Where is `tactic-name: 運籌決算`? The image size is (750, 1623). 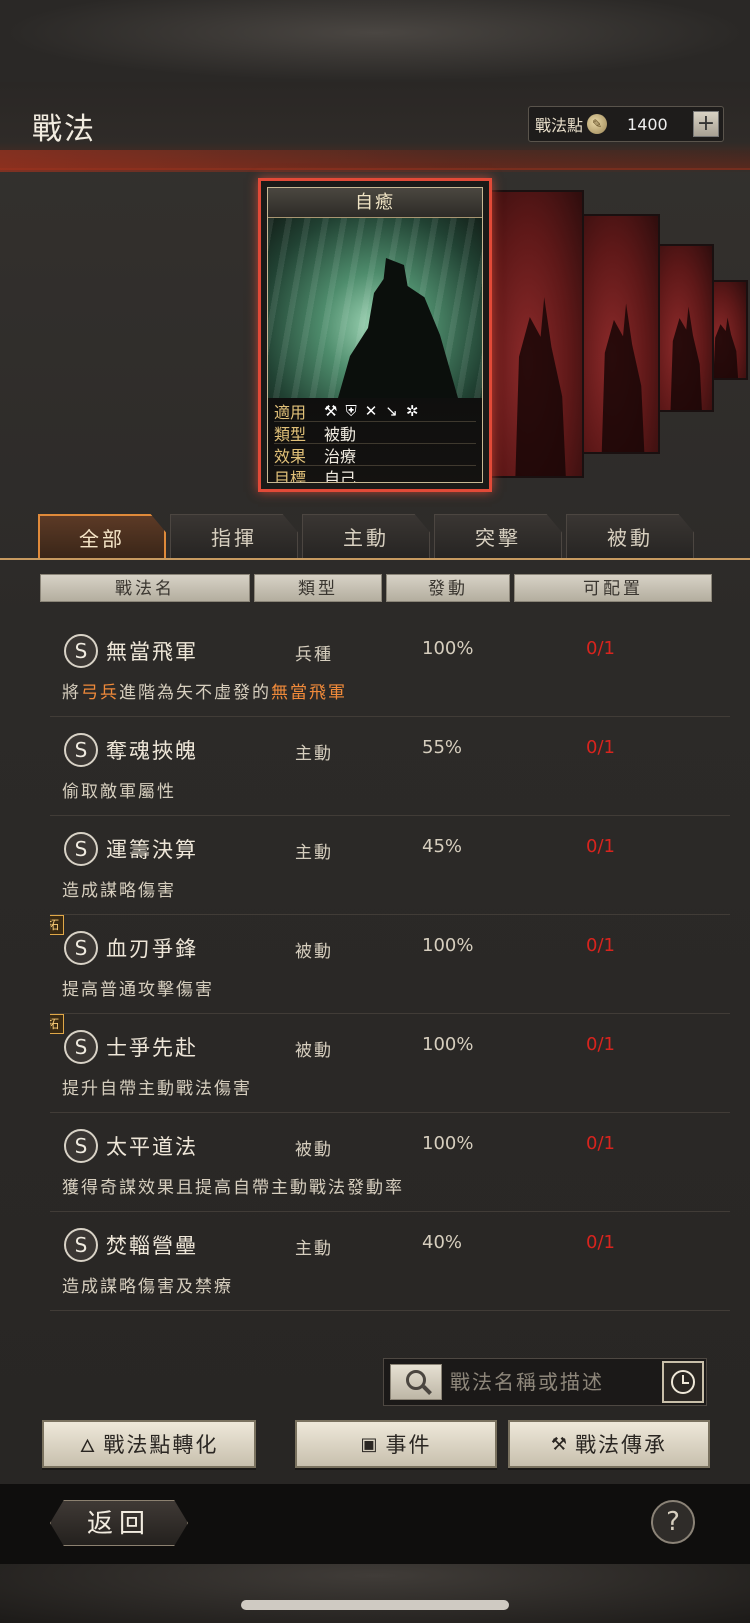 tactic-name: 運籌決算 is located at coordinates (152, 850).